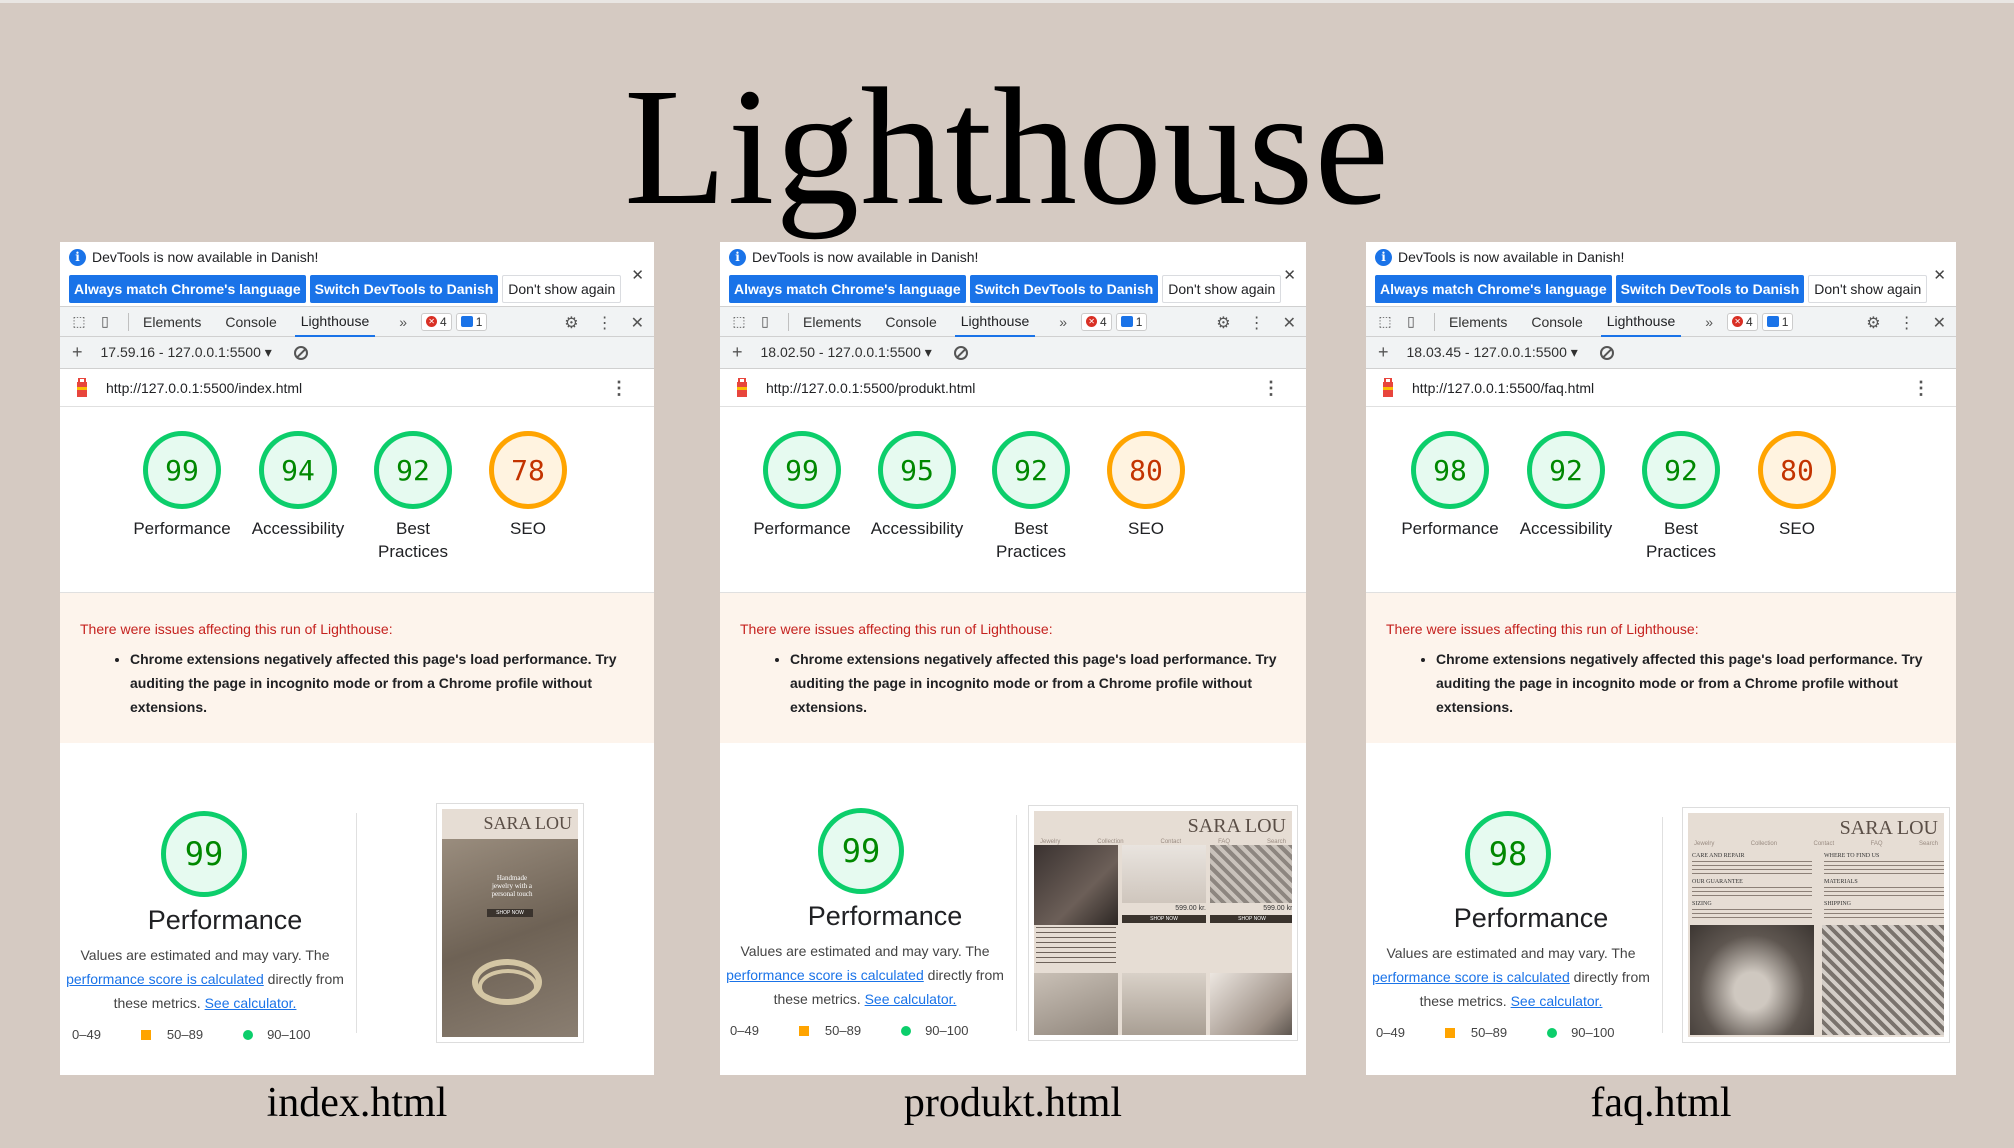 The width and height of the screenshot is (2014, 1148). Describe the element at coordinates (846, 352) in the screenshot. I see `session-select: 18.02.50 - 127.0.0.1:5500 ▾` at that location.